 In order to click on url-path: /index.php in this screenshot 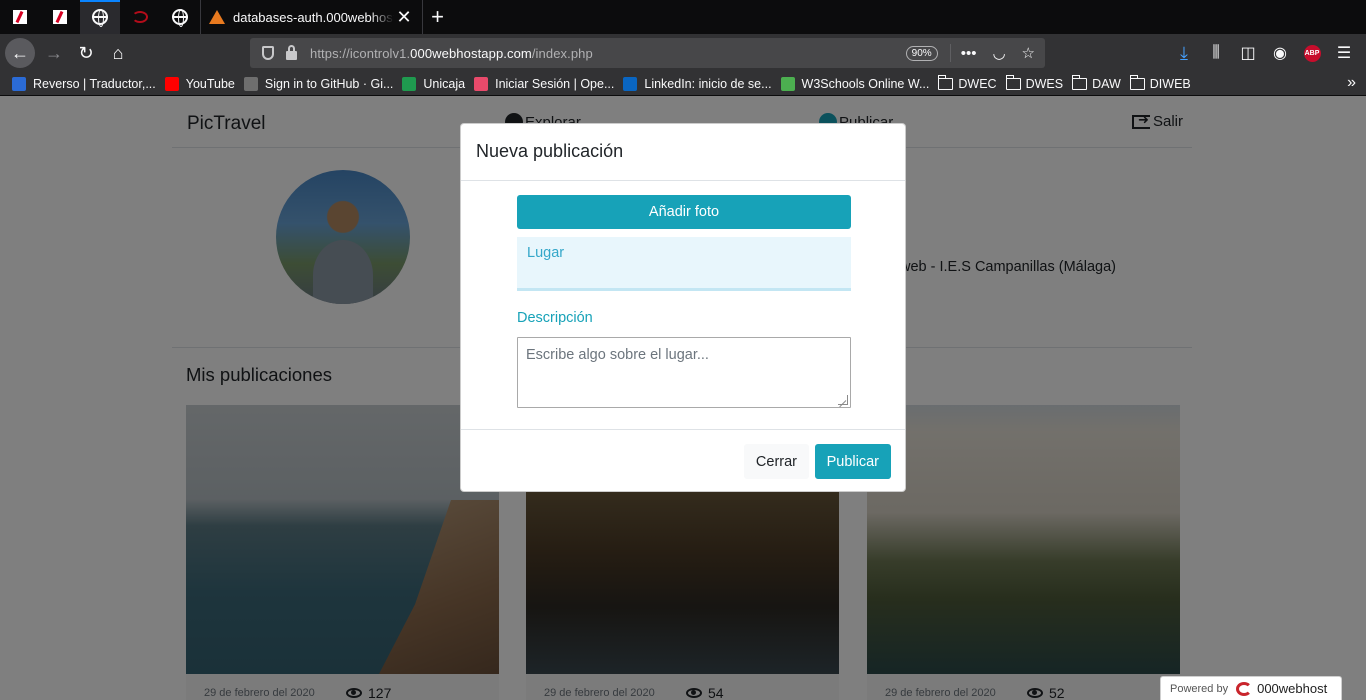, I will do `click(562, 53)`.